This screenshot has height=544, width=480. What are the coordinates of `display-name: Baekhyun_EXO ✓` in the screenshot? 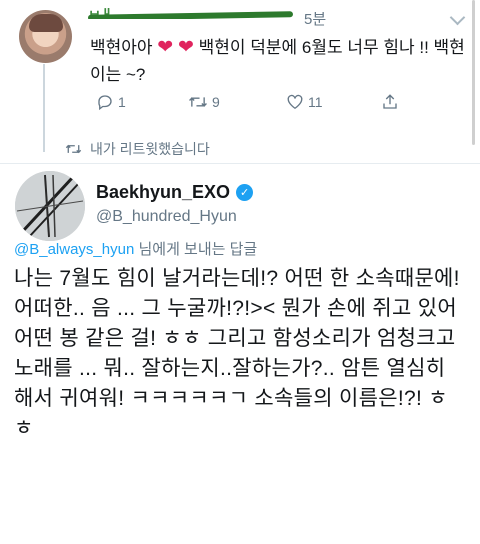 It's located at (175, 192).